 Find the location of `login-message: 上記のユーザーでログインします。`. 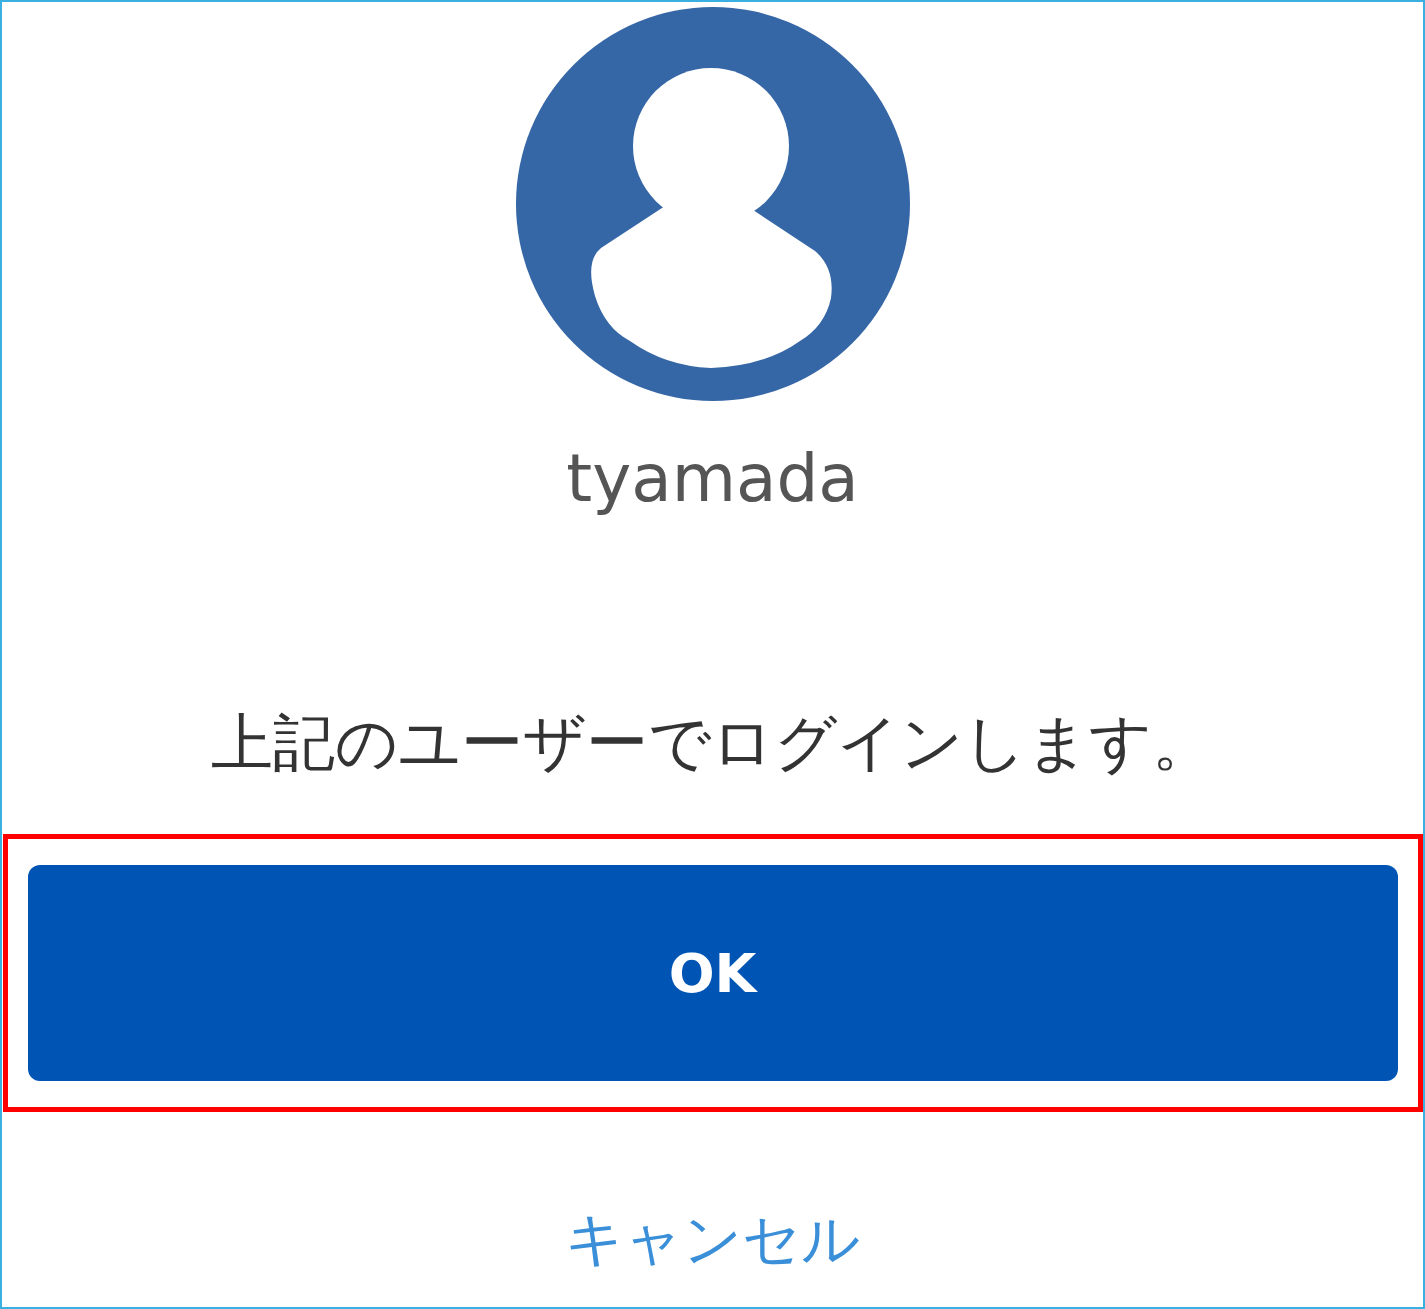

login-message: 上記のユーザーでログインします。 is located at coordinates (712, 743).